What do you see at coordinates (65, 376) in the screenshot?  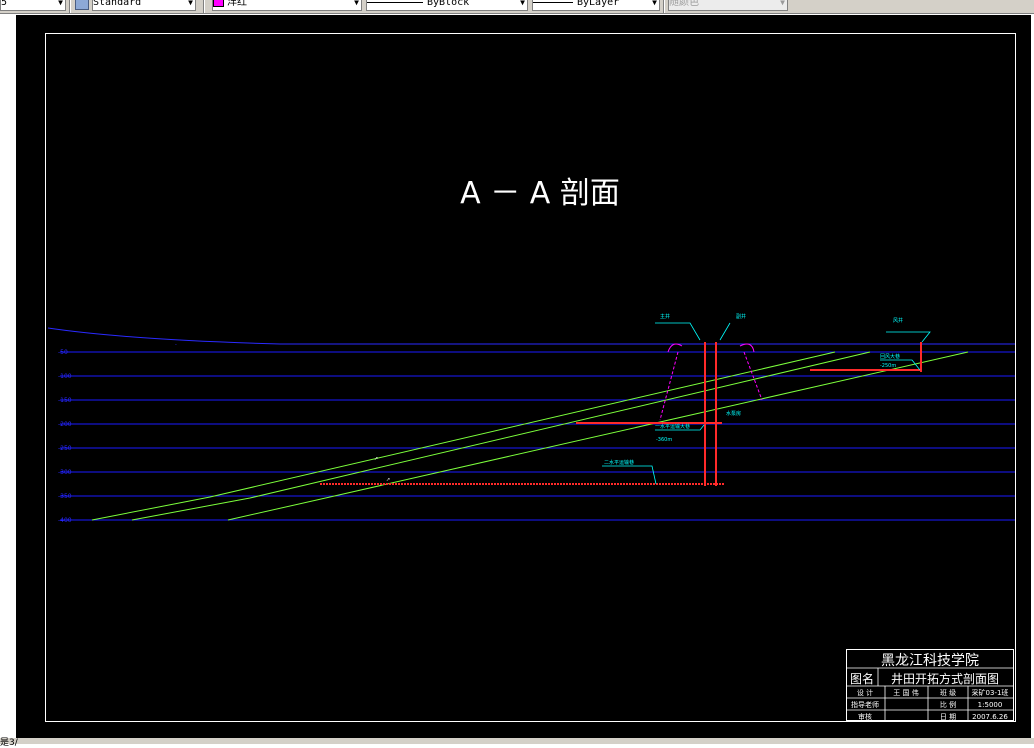 I see `level-label: -100` at bounding box center [65, 376].